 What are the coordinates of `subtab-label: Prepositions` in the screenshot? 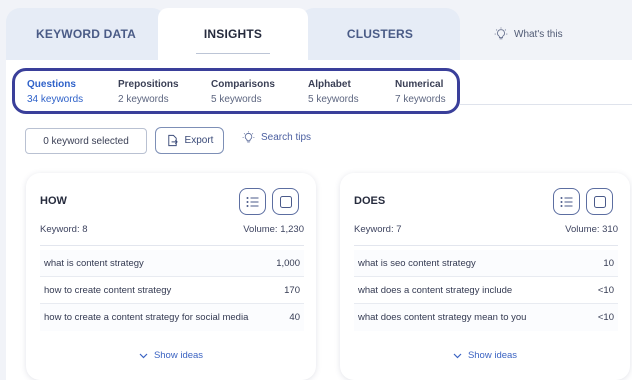 It's located at (148, 84).